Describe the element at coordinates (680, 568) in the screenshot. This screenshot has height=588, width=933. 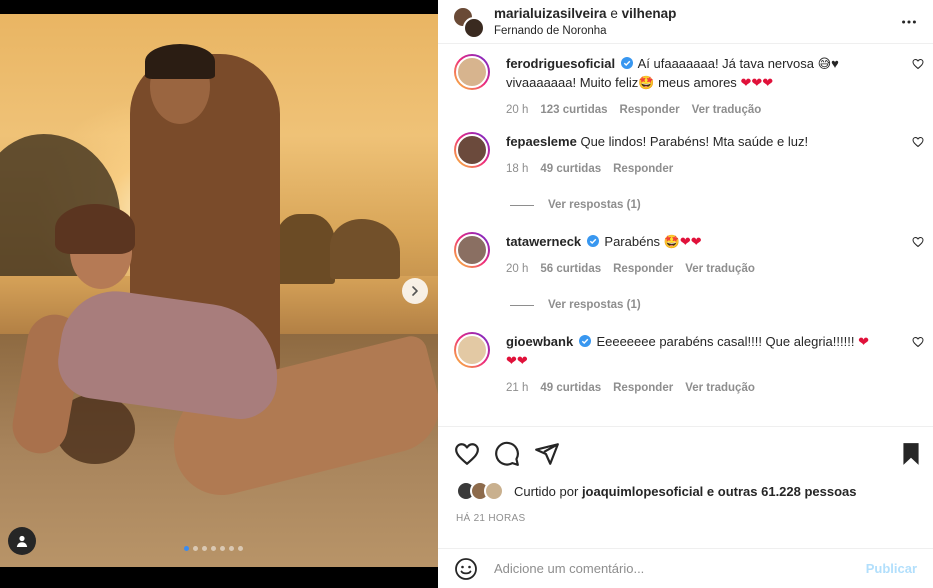
I see `comment-input` at that location.